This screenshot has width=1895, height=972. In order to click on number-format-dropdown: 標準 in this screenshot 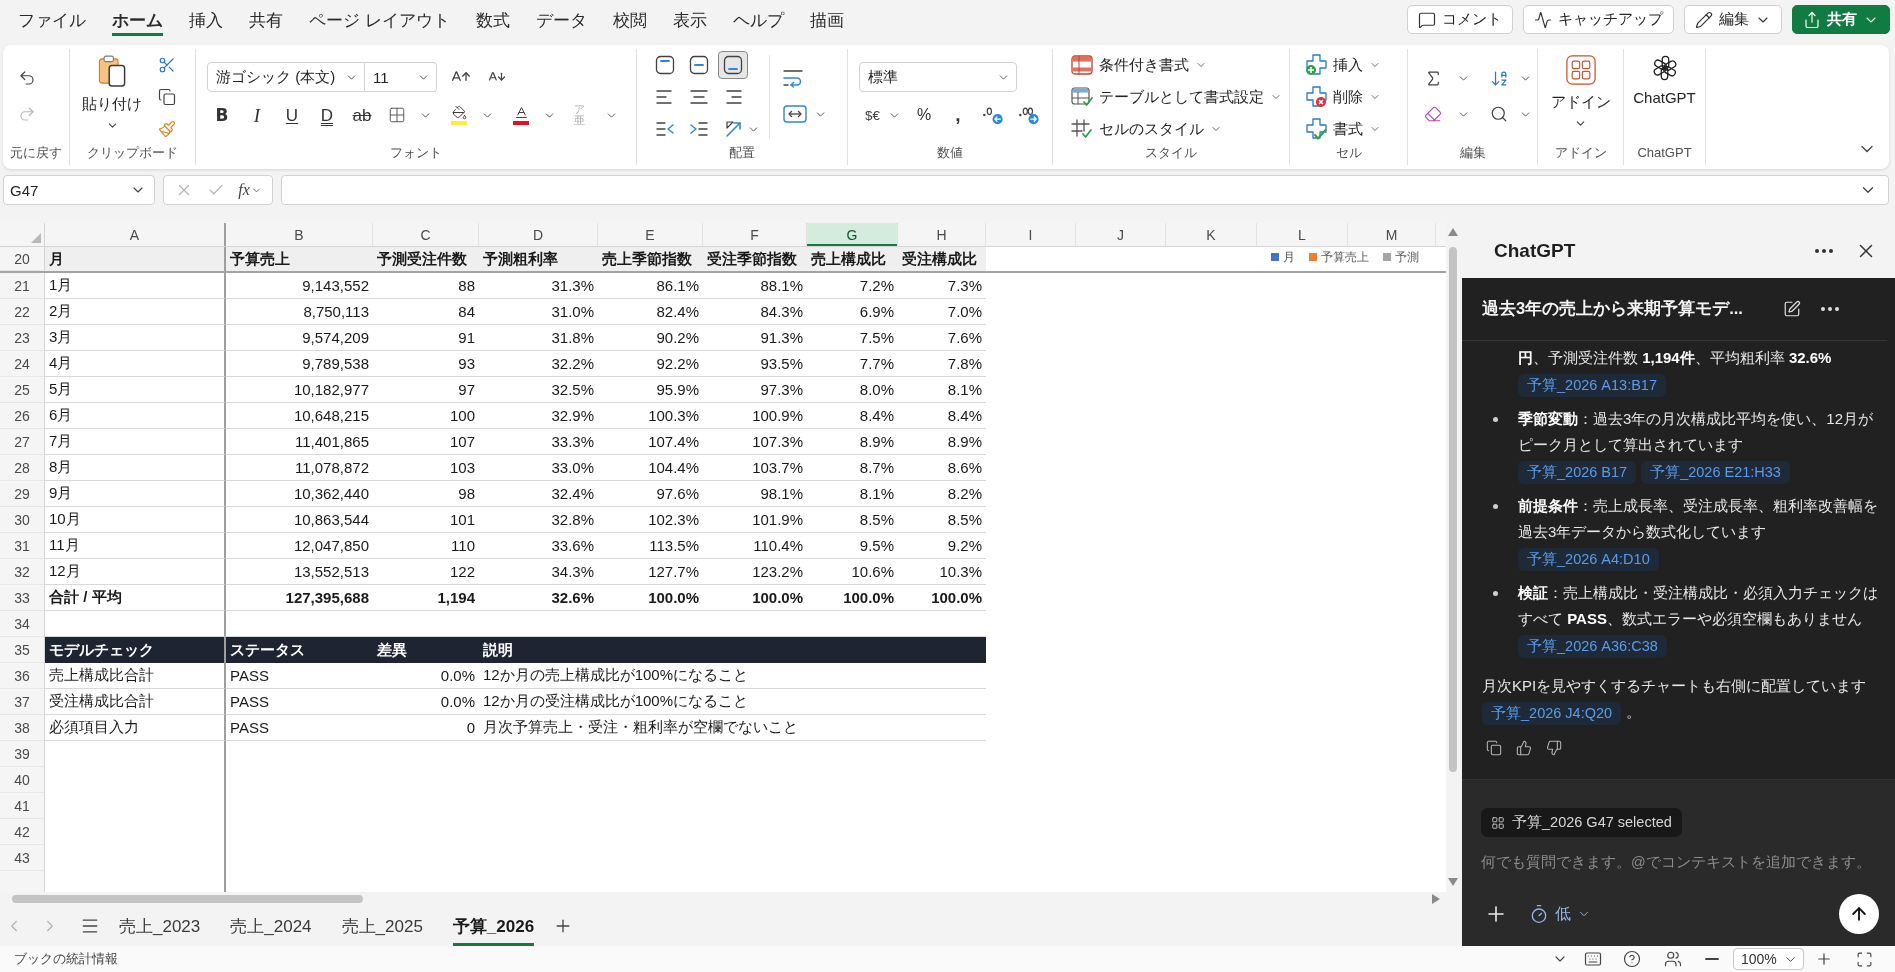, I will do `click(938, 77)`.